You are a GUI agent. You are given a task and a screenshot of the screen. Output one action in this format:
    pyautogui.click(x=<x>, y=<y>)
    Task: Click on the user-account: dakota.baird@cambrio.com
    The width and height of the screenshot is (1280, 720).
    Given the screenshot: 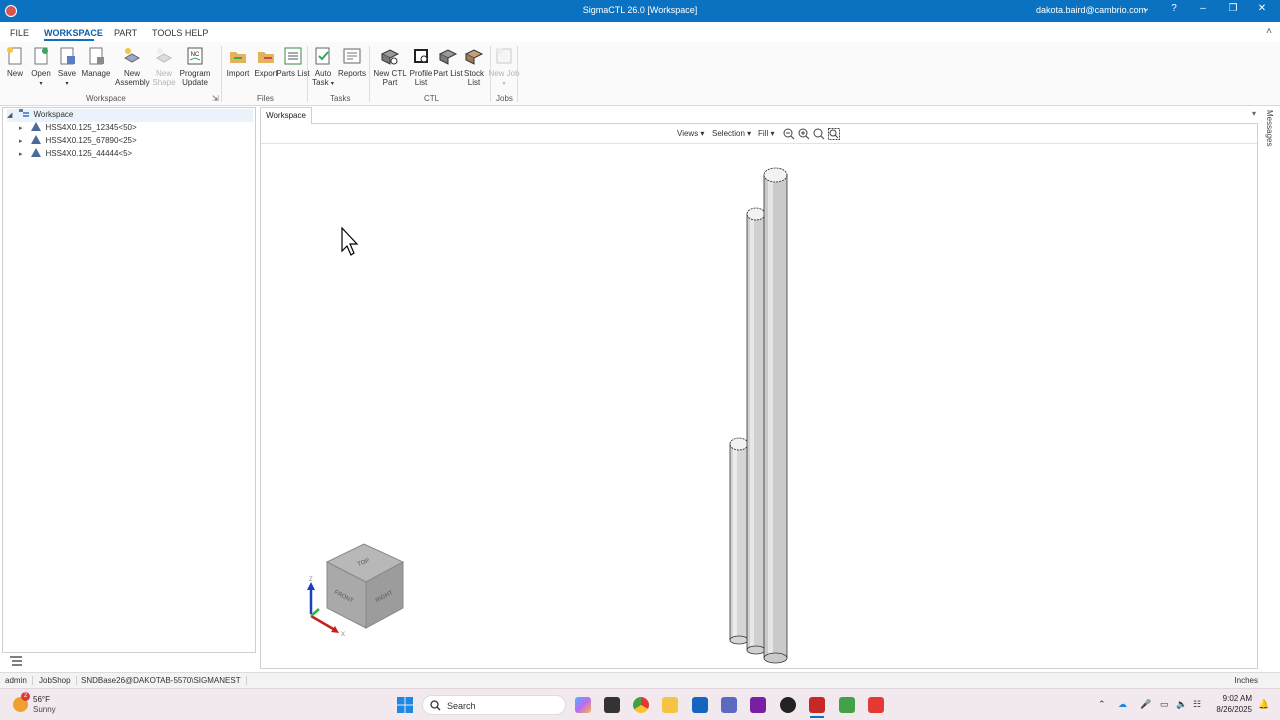 What is the action you would take?
    pyautogui.click(x=1091, y=10)
    